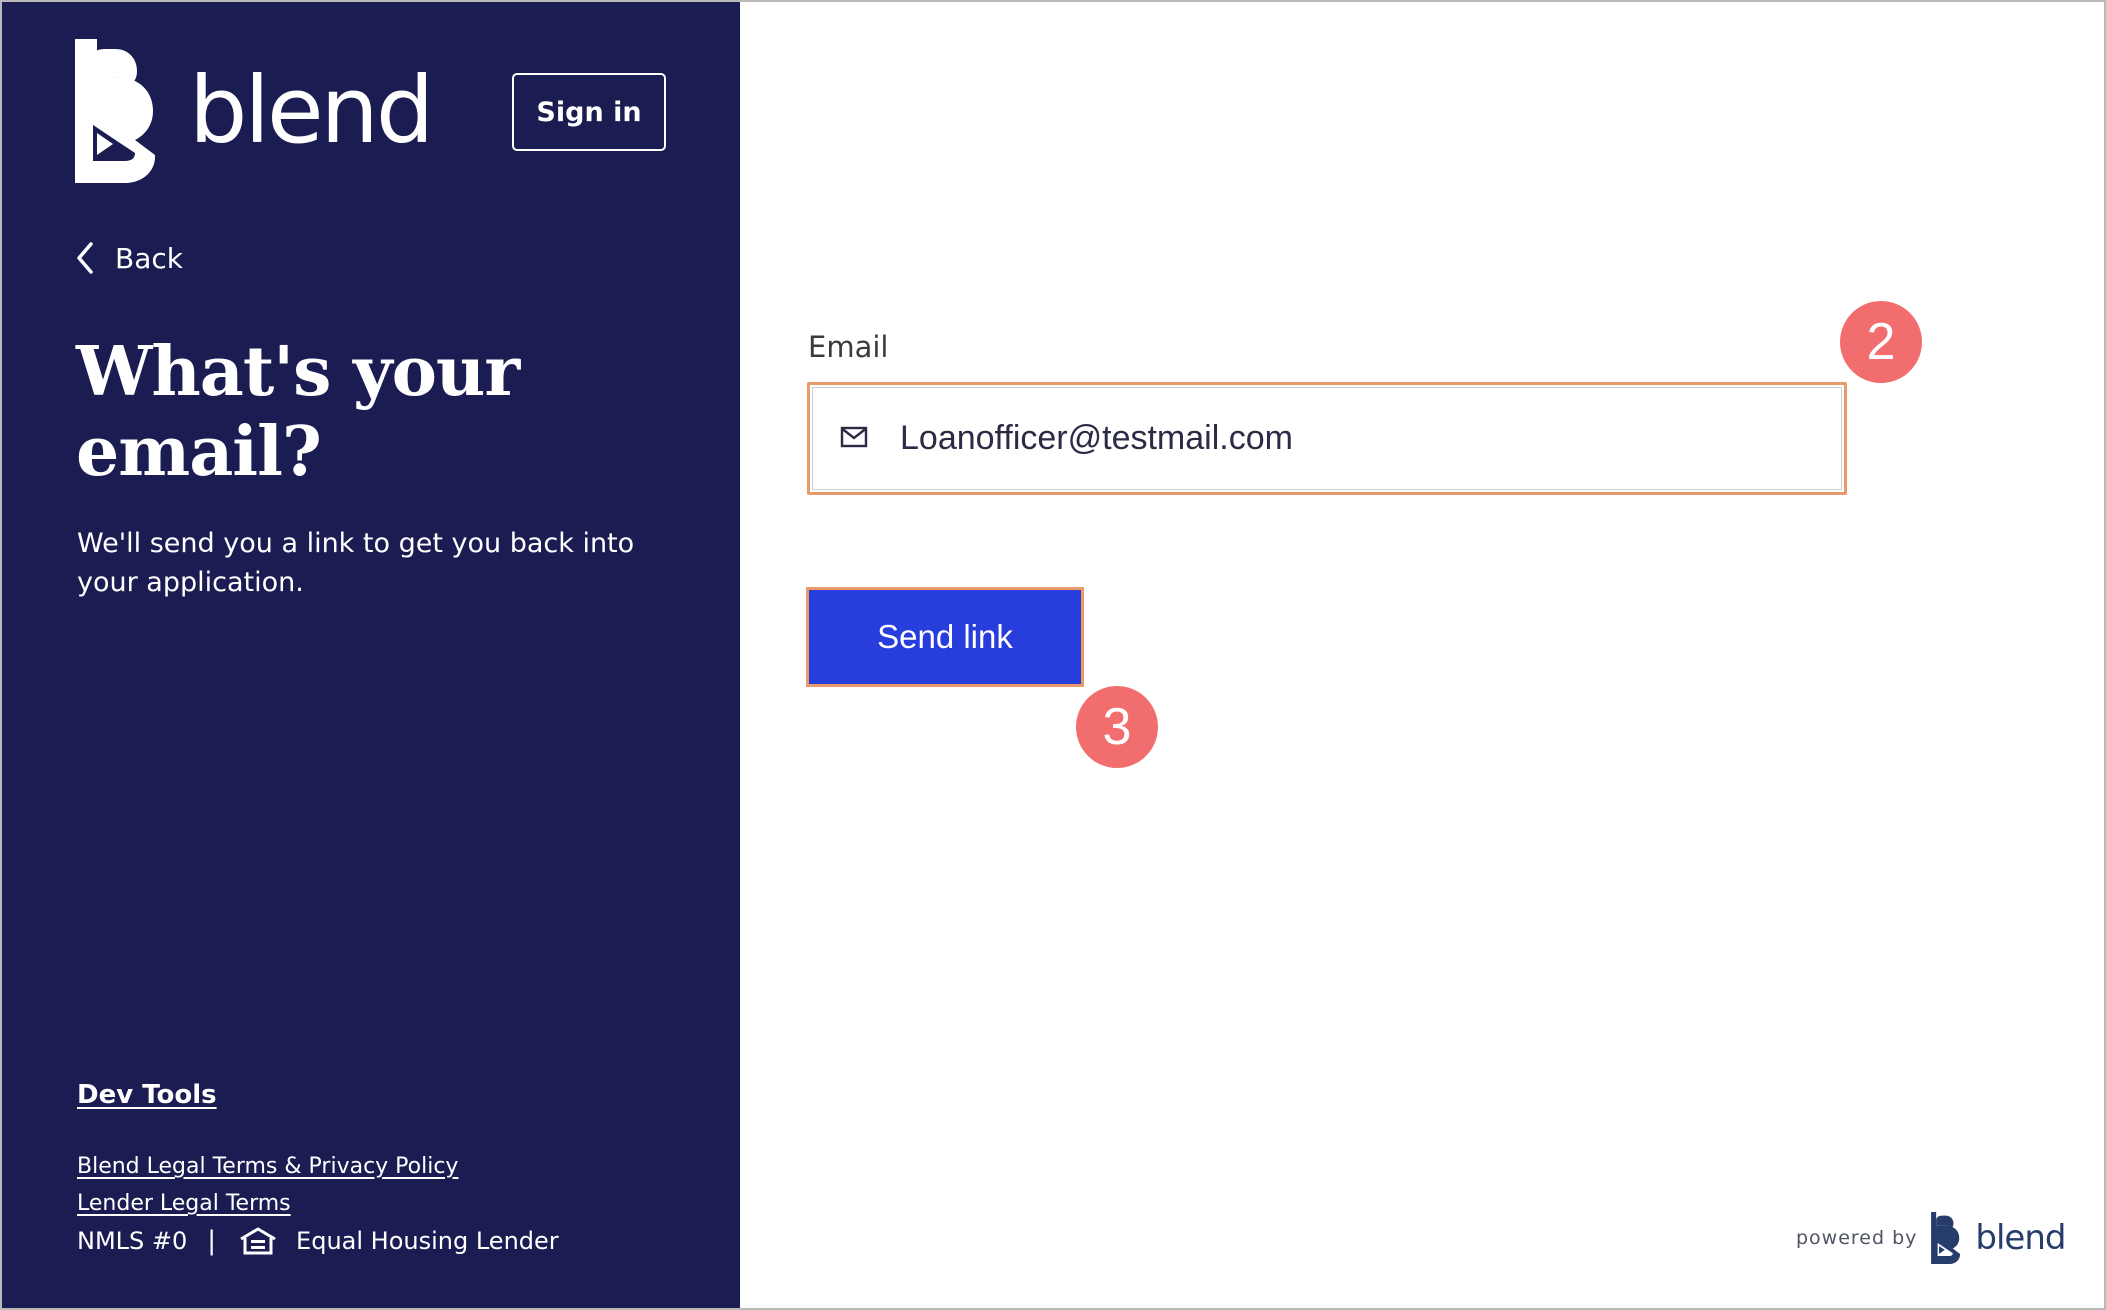 The height and width of the screenshot is (1310, 2106). What do you see at coordinates (311, 110) in the screenshot?
I see `brand-wordmark: blend` at bounding box center [311, 110].